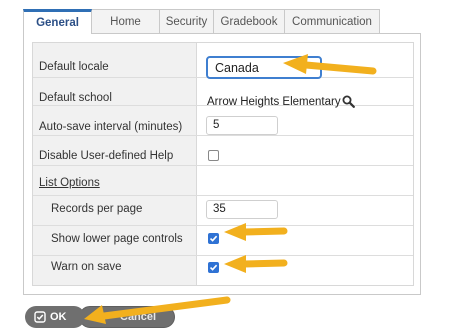 The width and height of the screenshot is (456, 331). What do you see at coordinates (125, 21) in the screenshot?
I see `tab-home: Home` at bounding box center [125, 21].